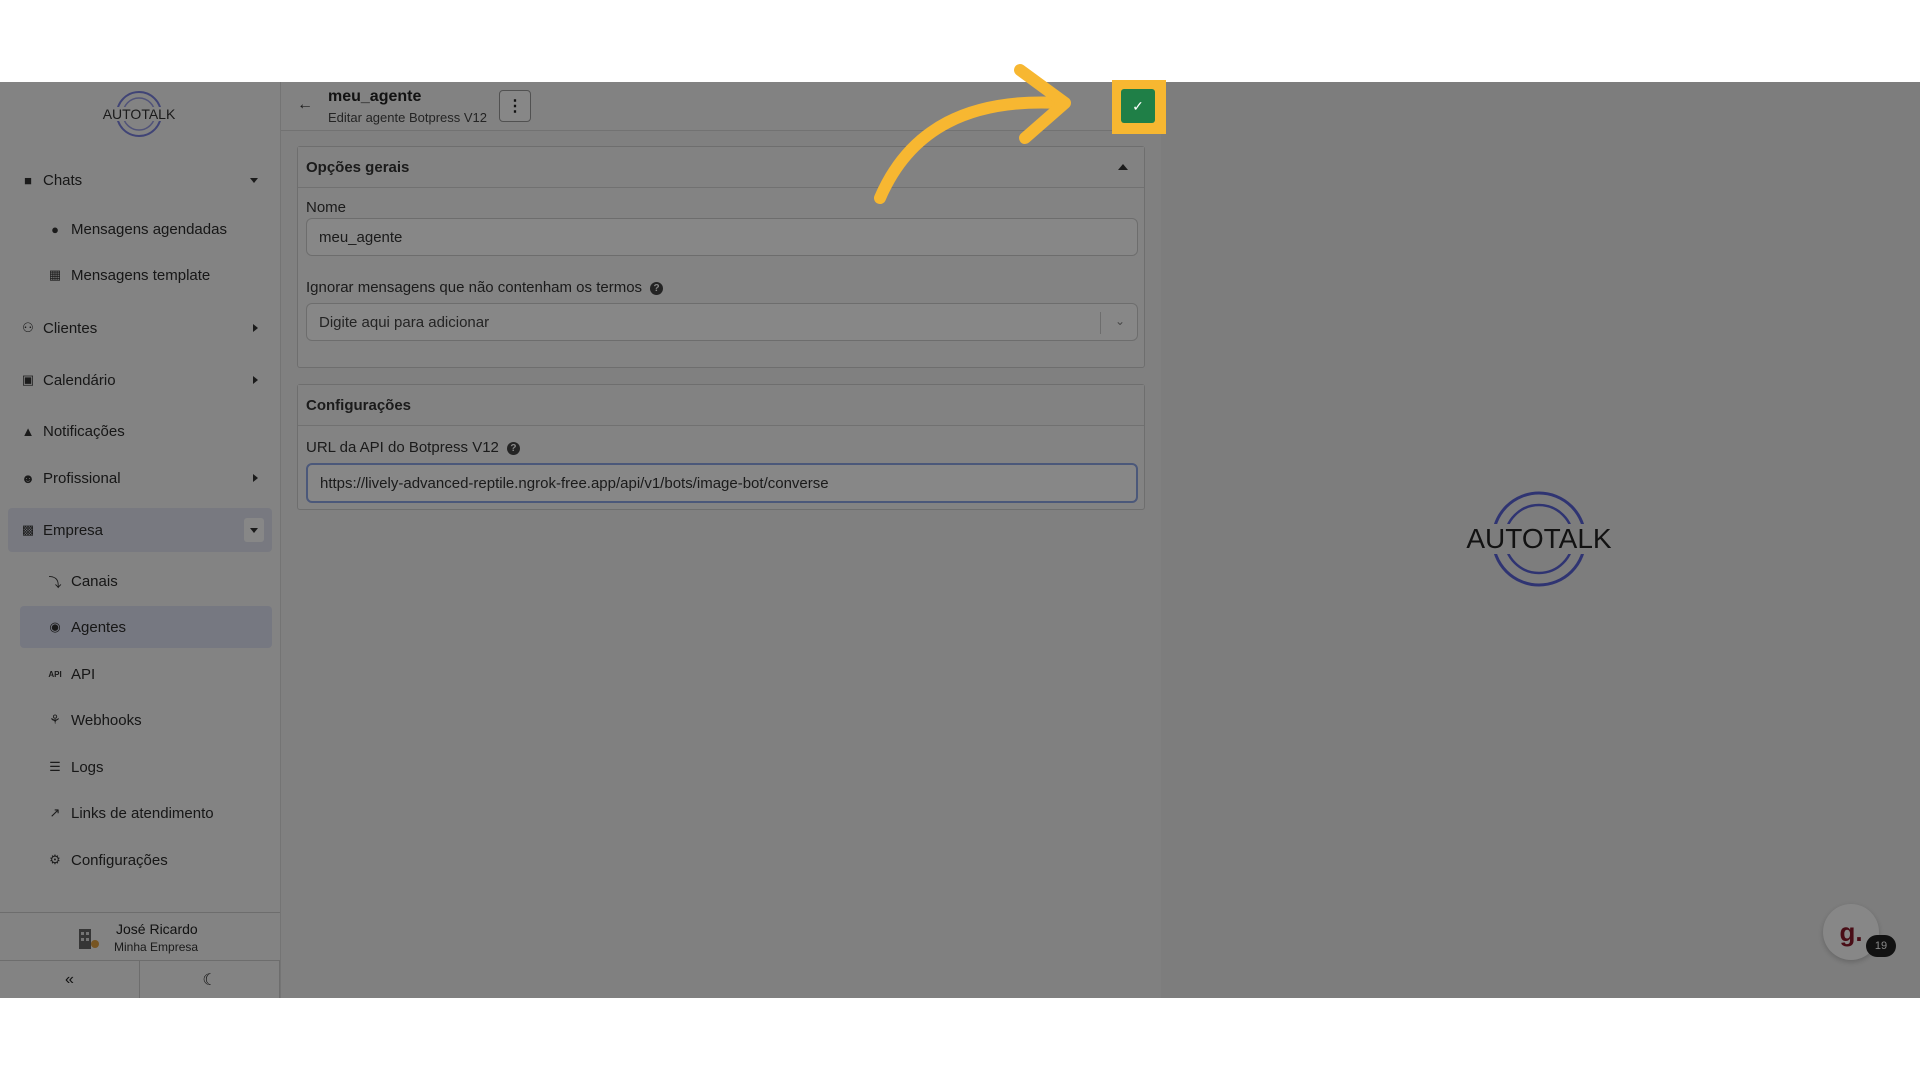 The height and width of the screenshot is (1080, 1920). I want to click on clock-icon: ●, so click(55, 229).